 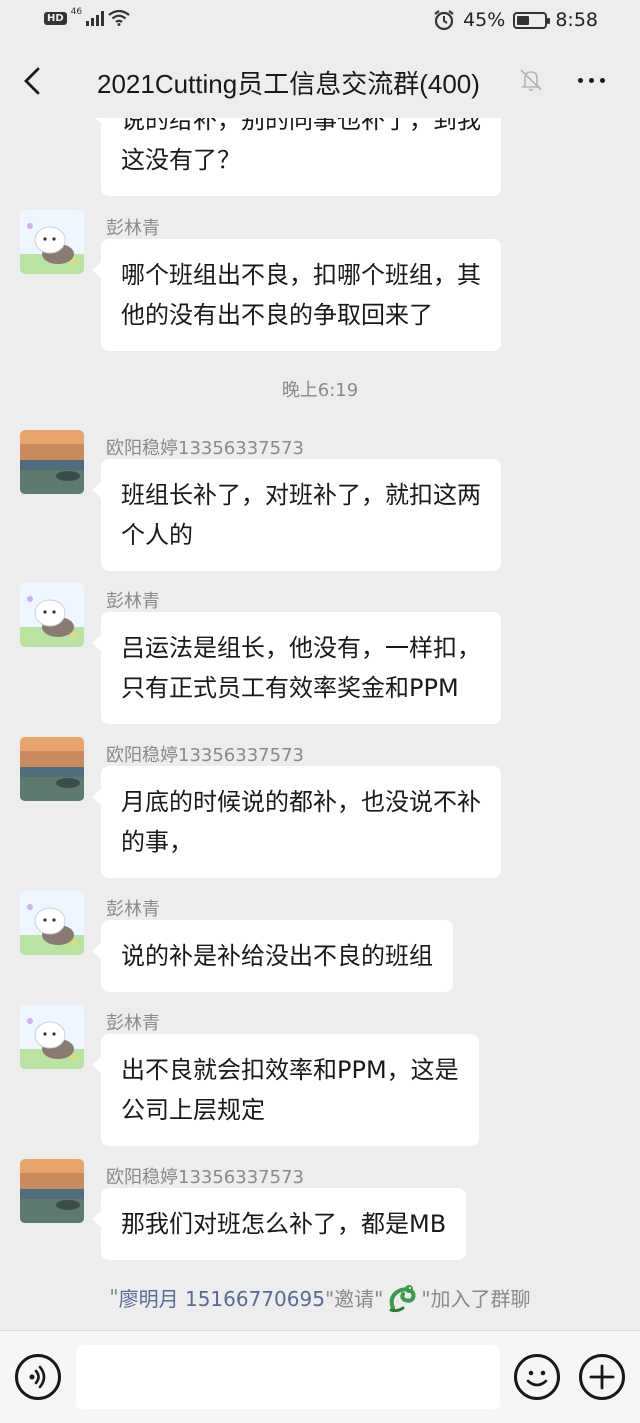 I want to click on status-bar: HD 46 45% 8:58, so click(x=320, y=22).